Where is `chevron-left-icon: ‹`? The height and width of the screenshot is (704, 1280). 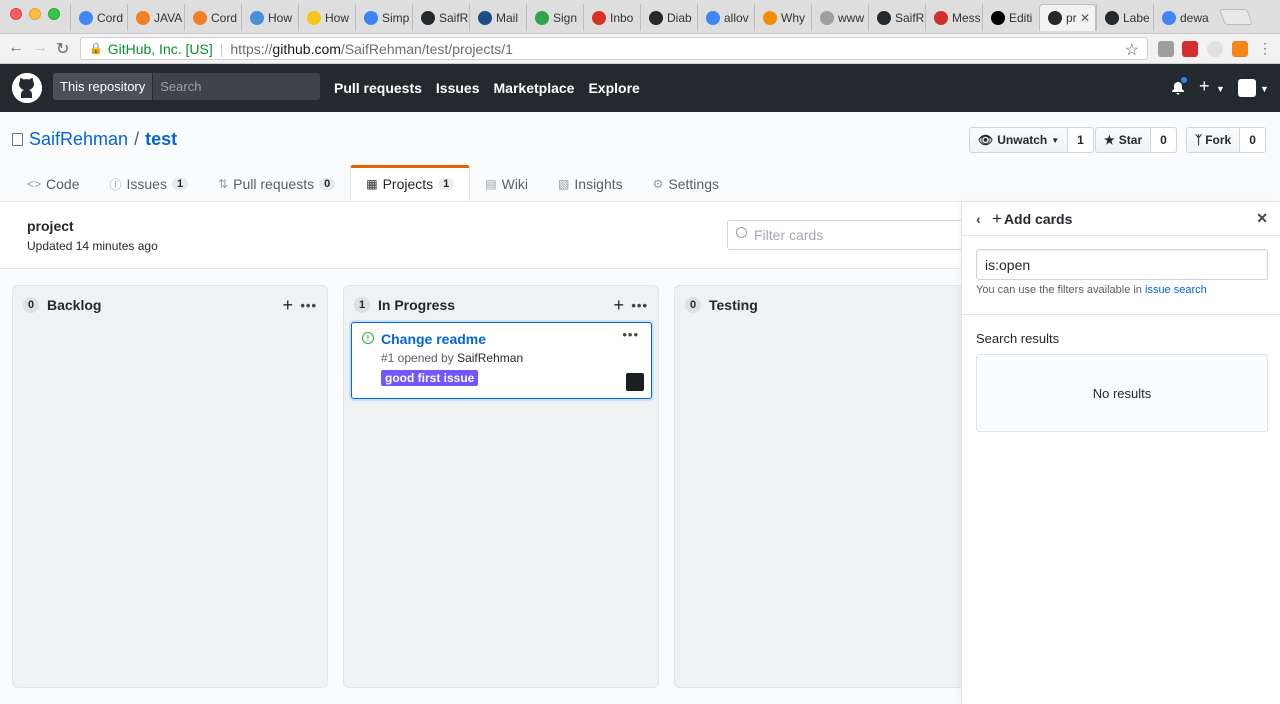 chevron-left-icon: ‹ is located at coordinates (978, 219).